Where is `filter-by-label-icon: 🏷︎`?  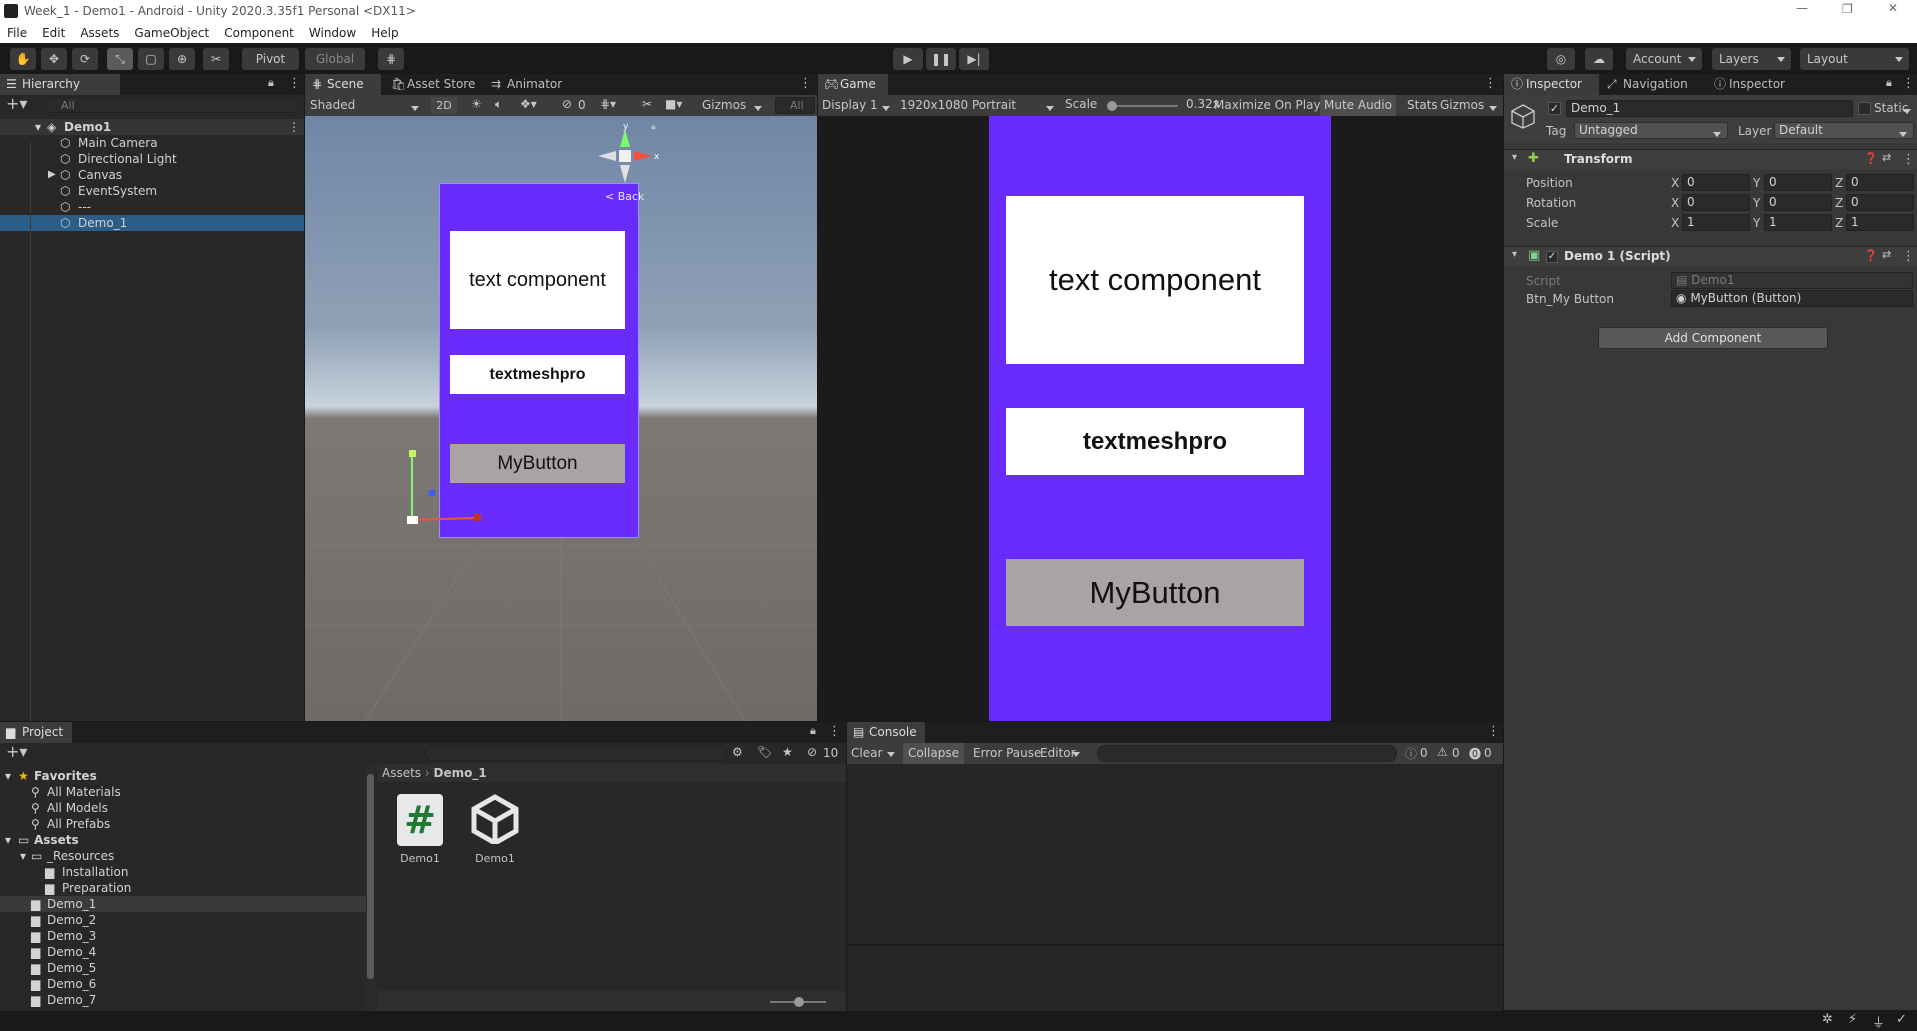
filter-by-label-icon: 🏷︎ is located at coordinates (764, 752).